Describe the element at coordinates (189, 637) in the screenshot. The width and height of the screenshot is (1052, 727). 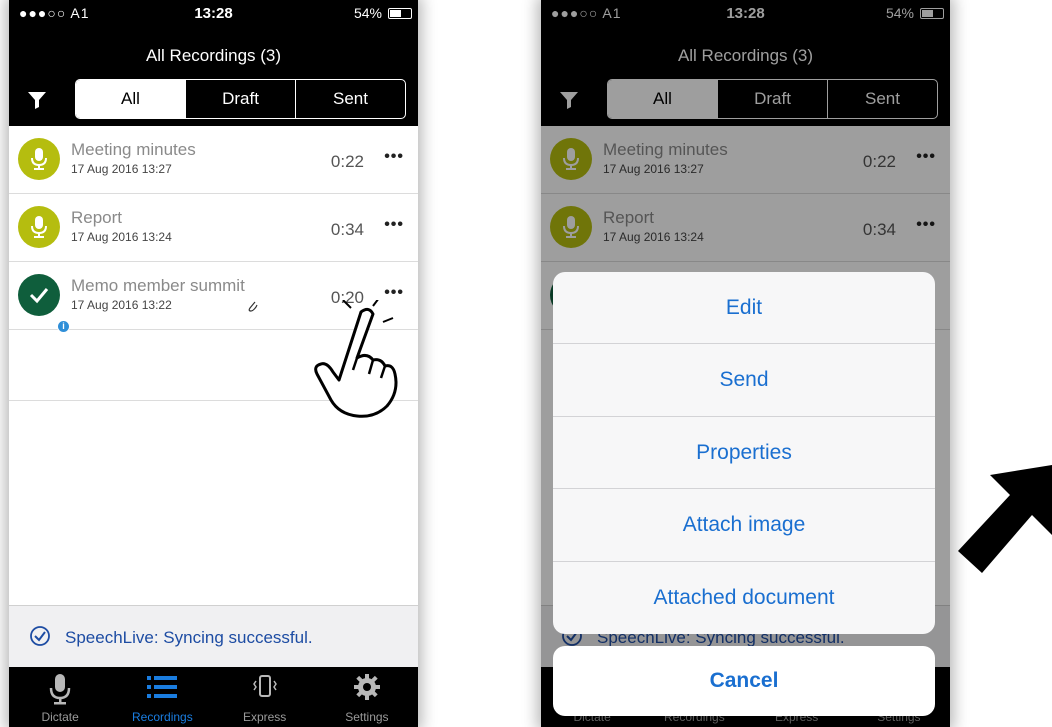
I see `sync-status-text: SpeechLive: Syncing successful.` at that location.